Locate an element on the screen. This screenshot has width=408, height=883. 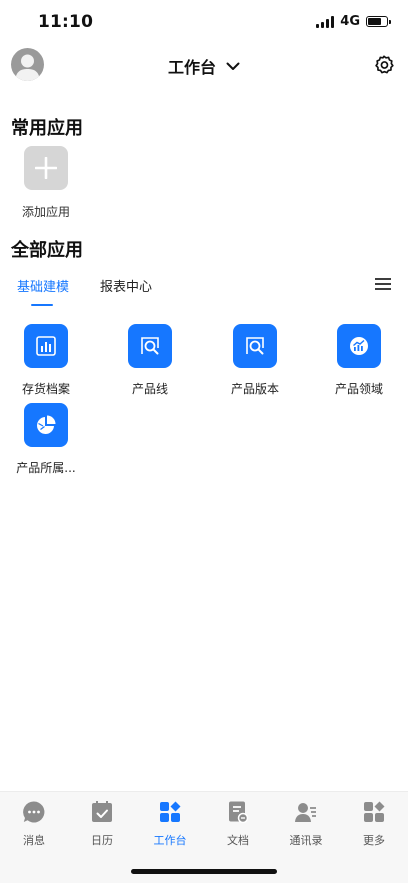
status-time: 11:10 is located at coordinates (66, 22).